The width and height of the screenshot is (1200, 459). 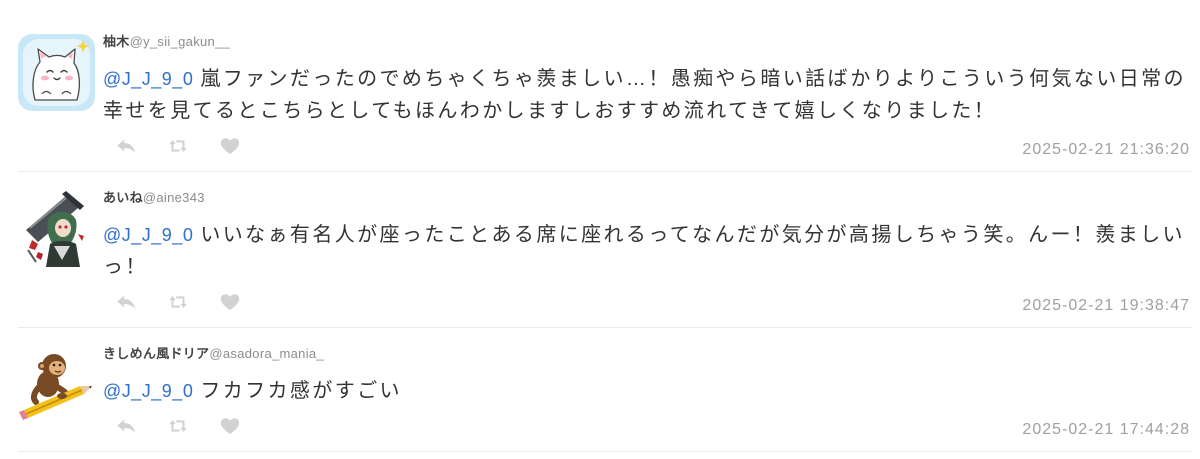 I want to click on user-handle: @aine343, so click(x=174, y=197).